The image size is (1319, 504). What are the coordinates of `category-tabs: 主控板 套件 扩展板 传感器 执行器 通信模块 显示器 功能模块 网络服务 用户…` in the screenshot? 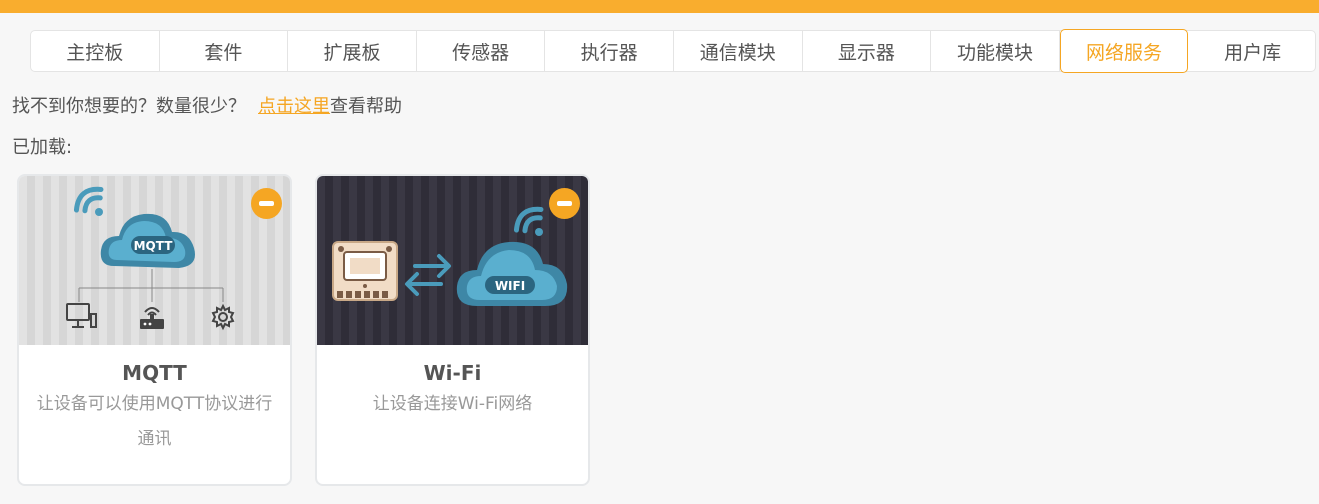 It's located at (673, 51).